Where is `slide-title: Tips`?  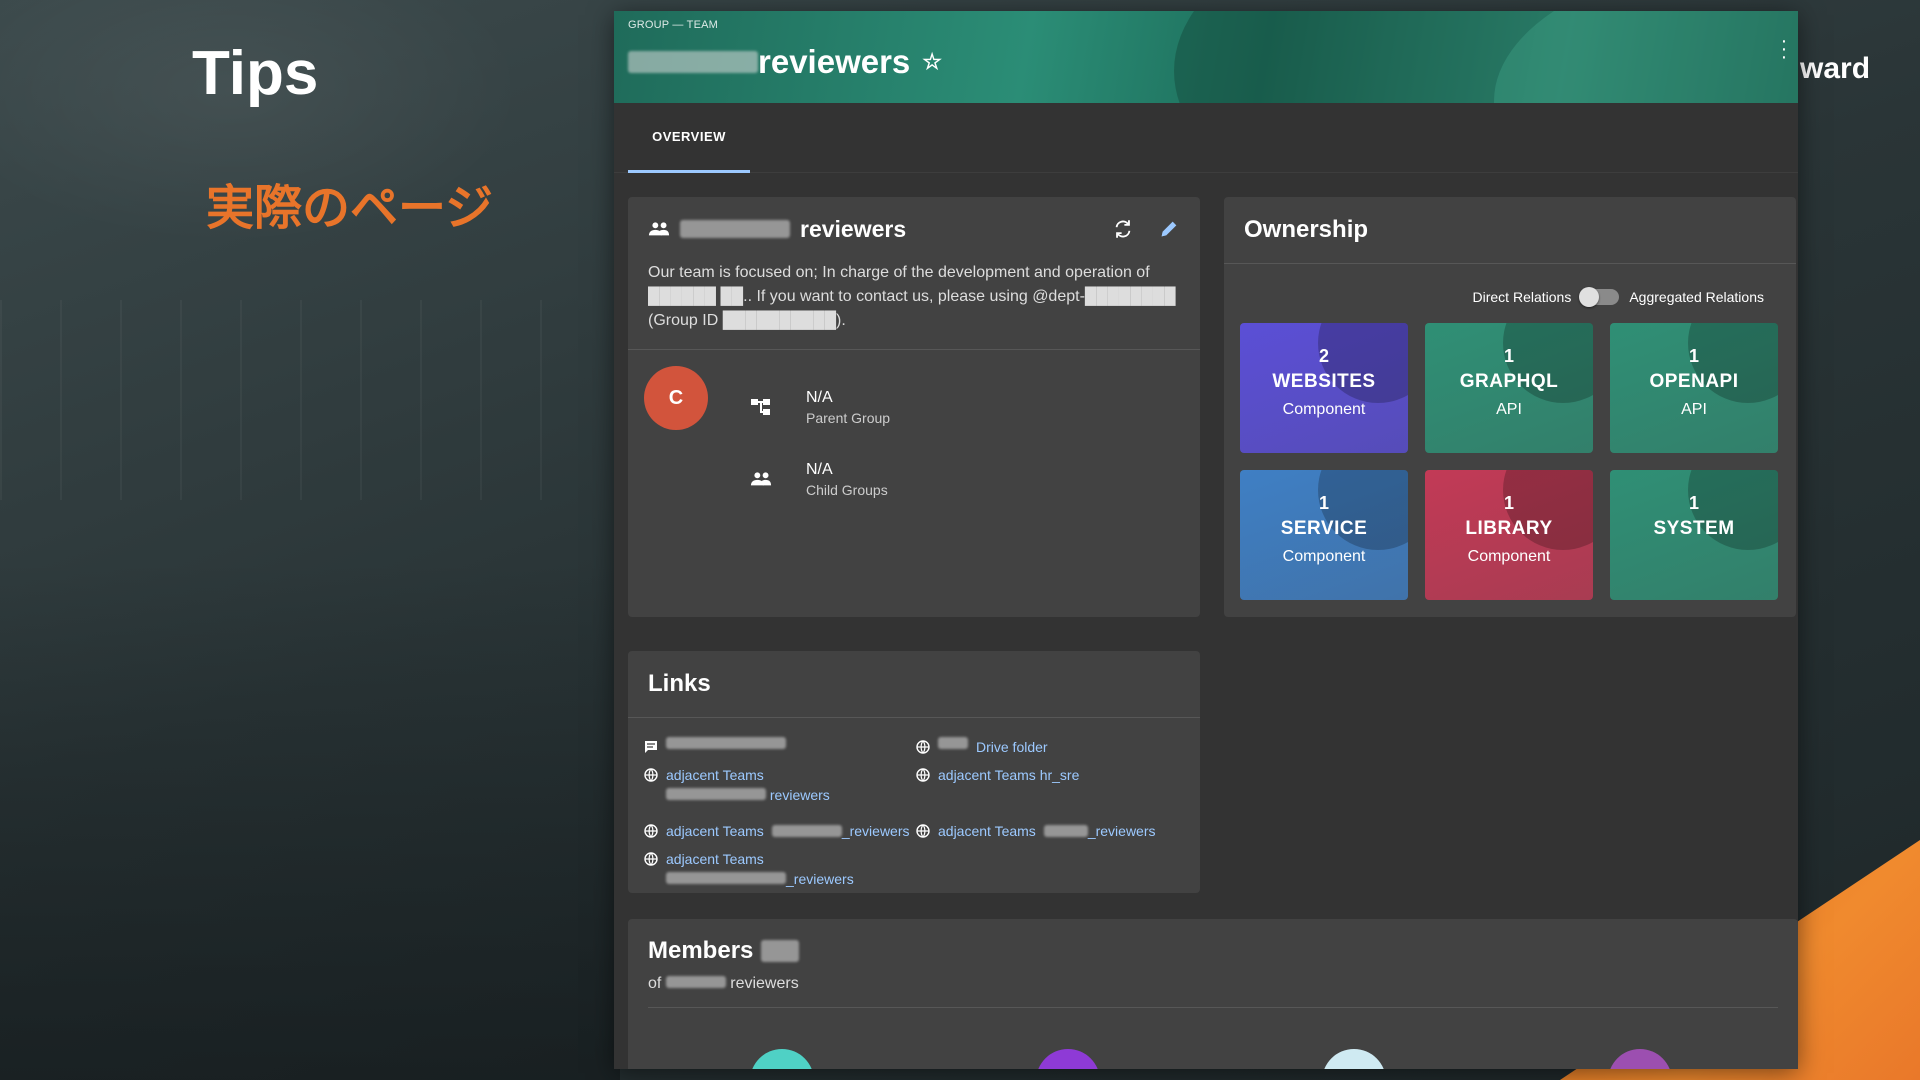
slide-title: Tips is located at coordinates (255, 73).